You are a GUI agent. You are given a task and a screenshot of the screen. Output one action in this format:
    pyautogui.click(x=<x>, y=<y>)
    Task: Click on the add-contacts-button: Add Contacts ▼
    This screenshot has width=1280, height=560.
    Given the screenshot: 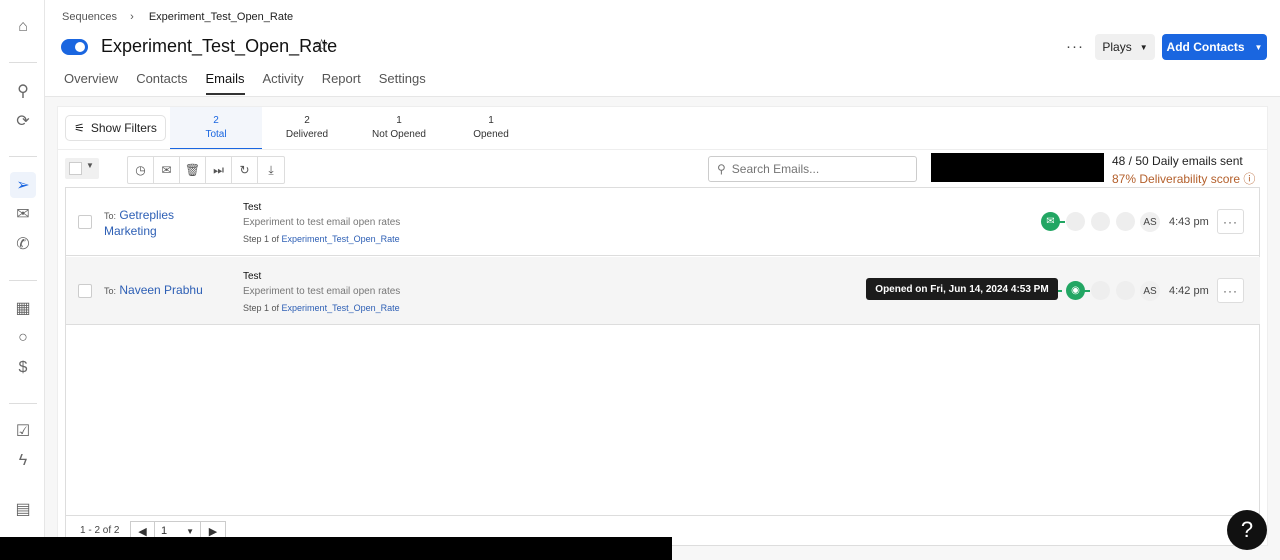 What is the action you would take?
    pyautogui.click(x=1214, y=47)
    